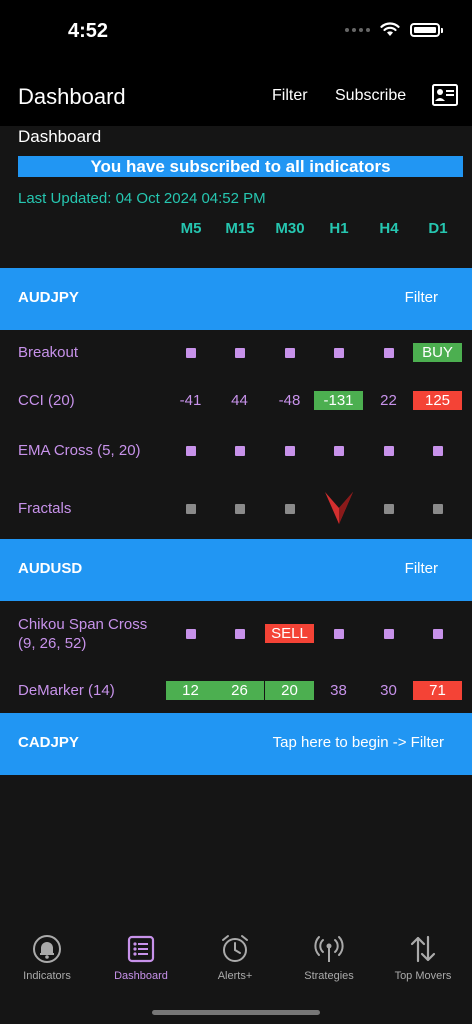  I want to click on alarm-clock-icon, so click(235, 948).